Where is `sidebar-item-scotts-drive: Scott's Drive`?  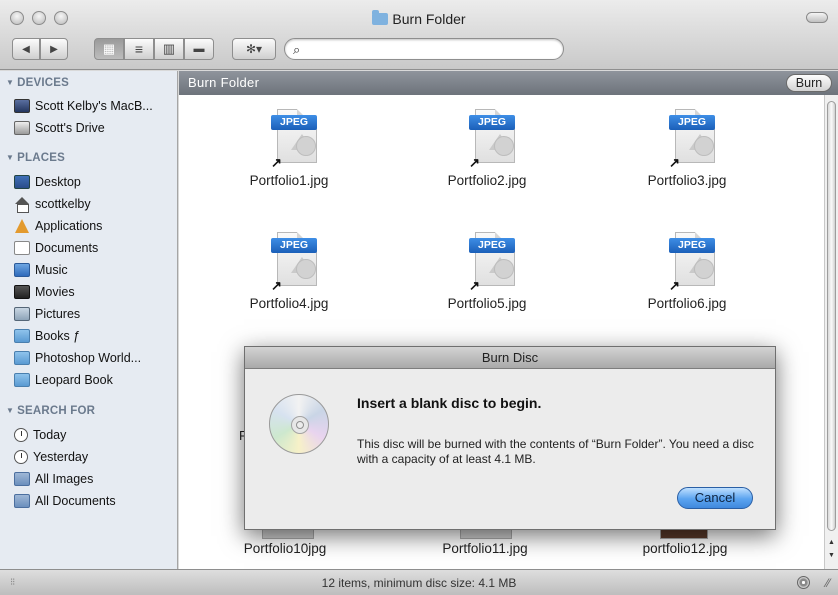 sidebar-item-scotts-drive: Scott's Drive is located at coordinates (94, 128).